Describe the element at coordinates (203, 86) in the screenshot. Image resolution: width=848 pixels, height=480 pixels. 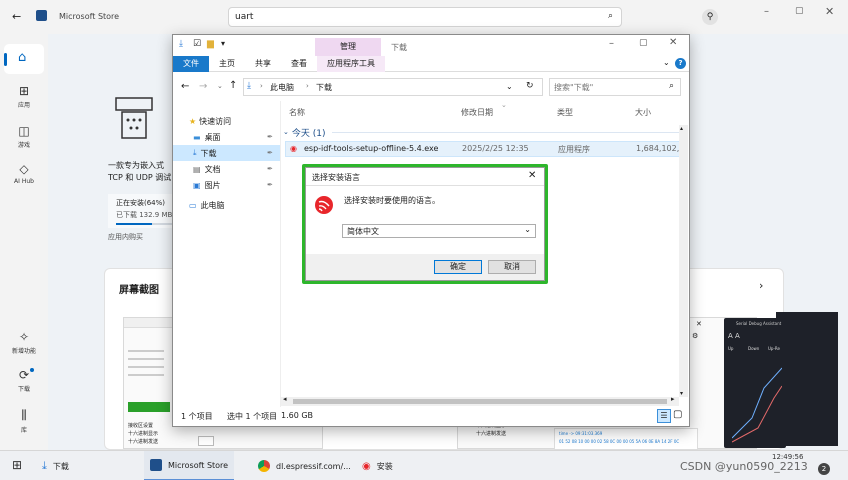
I see `nav-forward-icon: →` at that location.